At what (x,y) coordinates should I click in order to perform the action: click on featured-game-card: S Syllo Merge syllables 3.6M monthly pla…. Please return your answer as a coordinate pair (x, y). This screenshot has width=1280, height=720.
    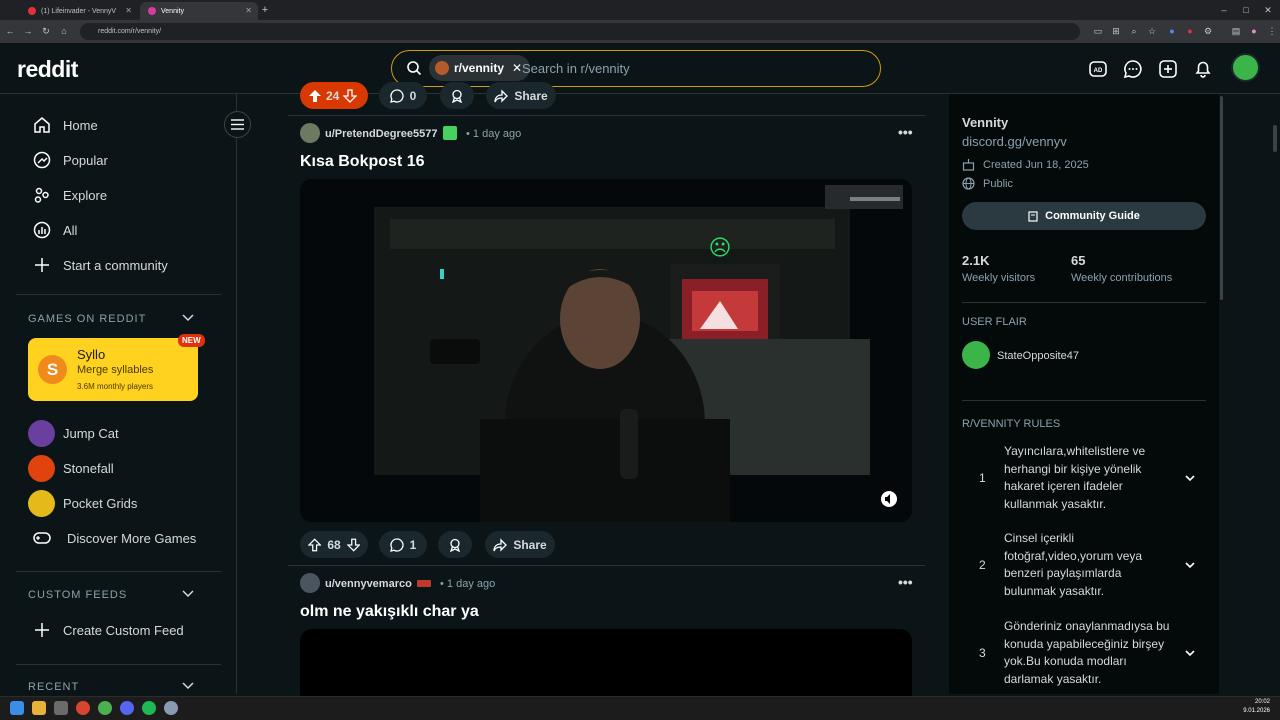
    Looking at the image, I should click on (113, 369).